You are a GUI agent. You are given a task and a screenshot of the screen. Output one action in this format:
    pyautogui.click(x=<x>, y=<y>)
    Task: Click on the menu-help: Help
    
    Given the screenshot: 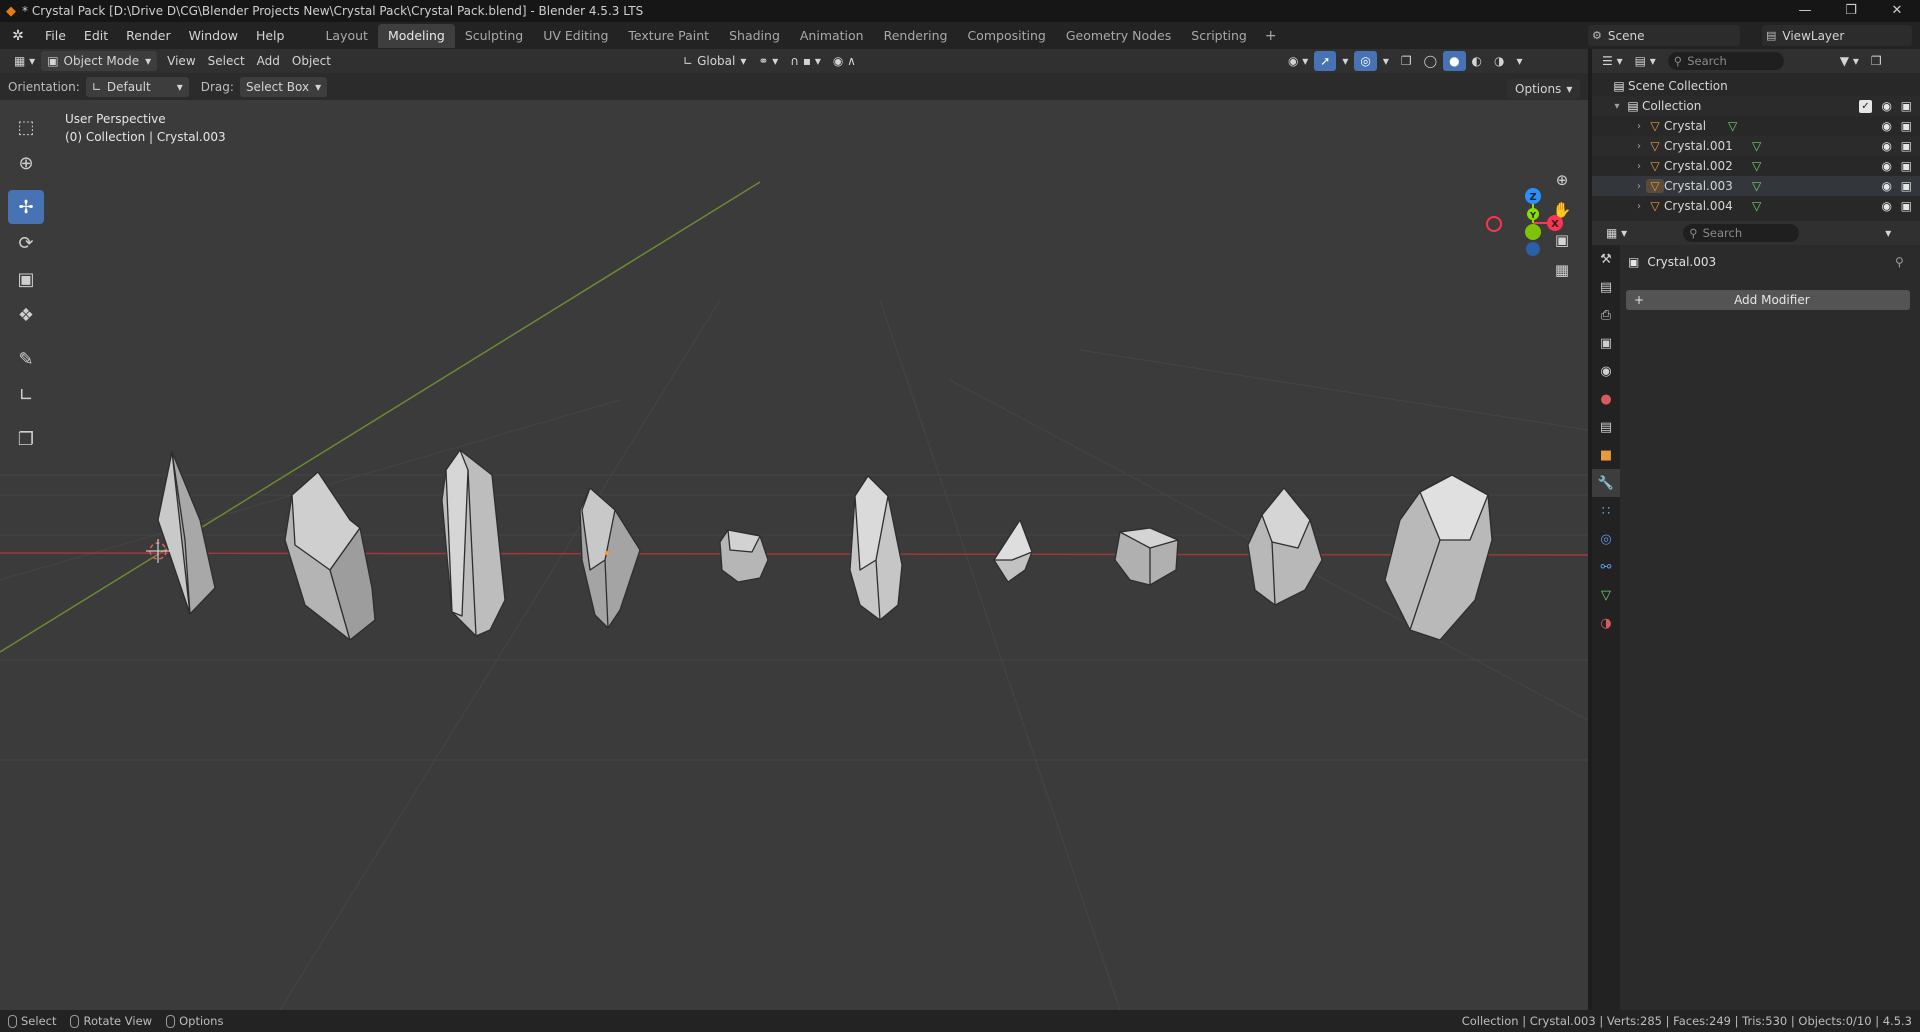 What is the action you would take?
    pyautogui.click(x=270, y=35)
    